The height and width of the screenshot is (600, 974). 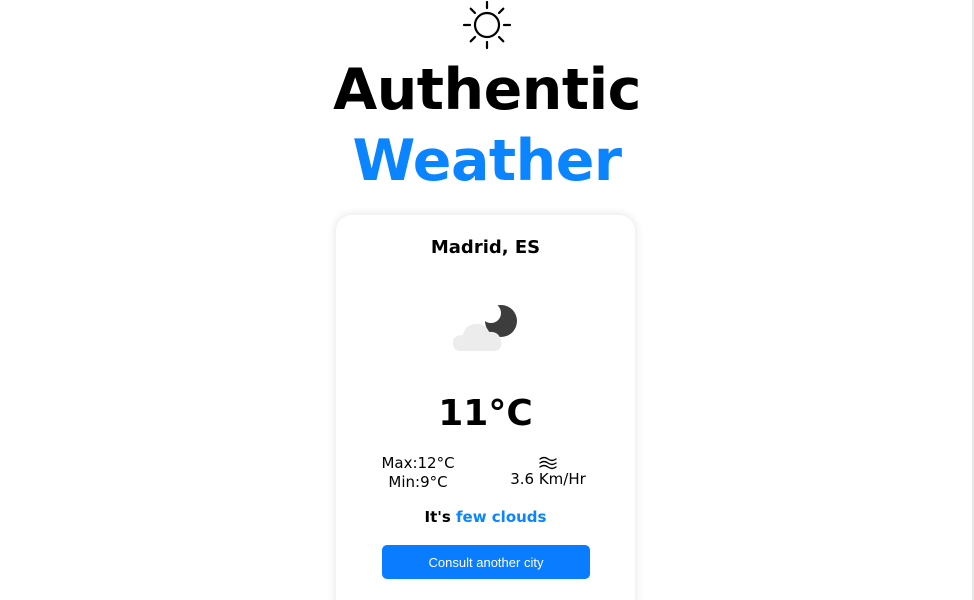 What do you see at coordinates (437, 517) in the screenshot?
I see `description-prefix: It's` at bounding box center [437, 517].